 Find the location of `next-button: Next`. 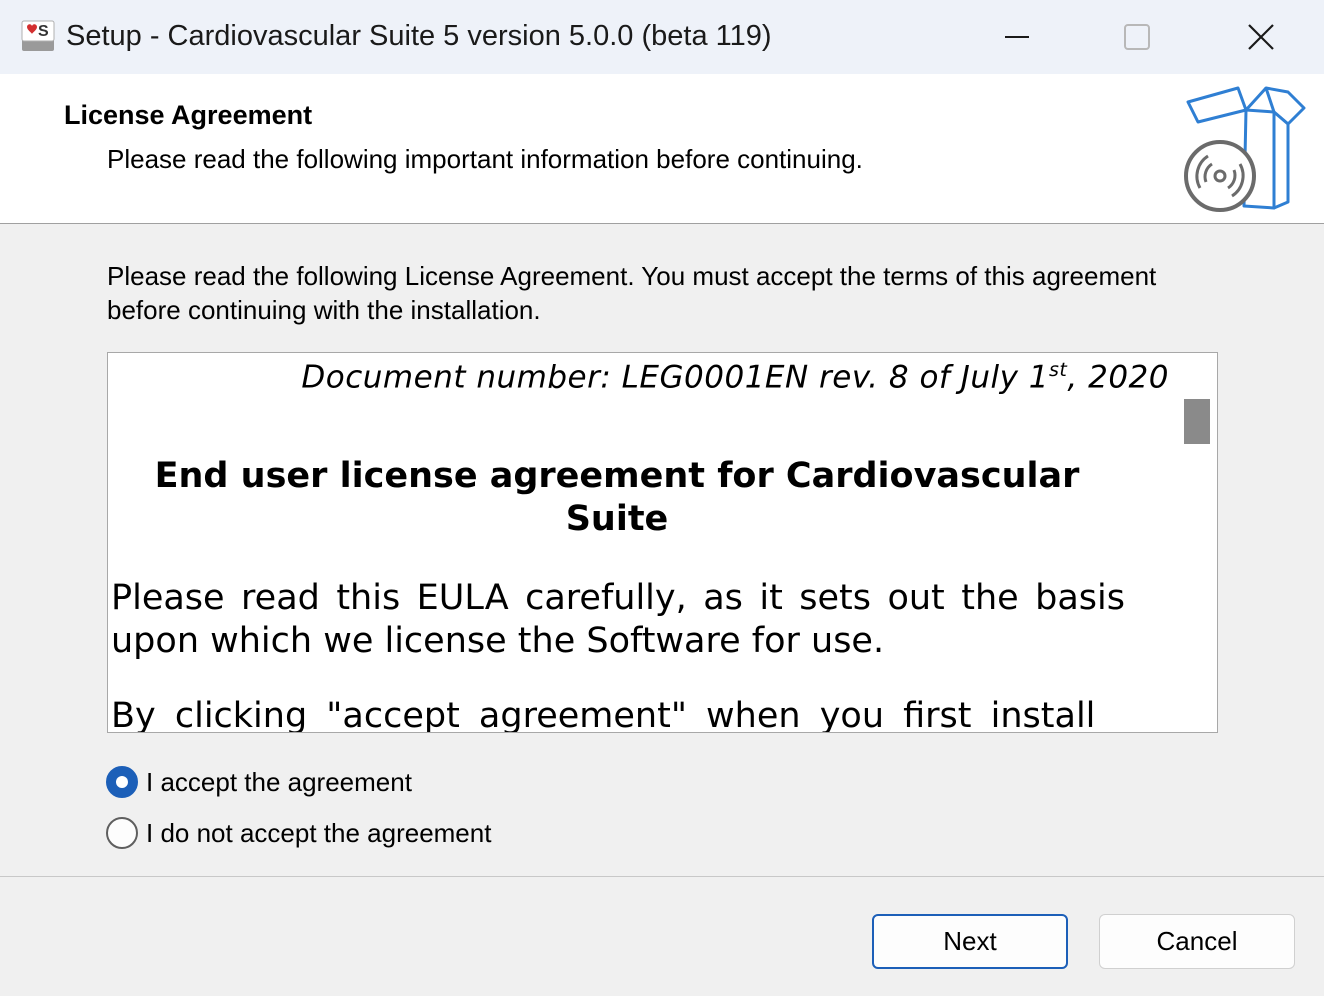

next-button: Next is located at coordinates (970, 941).